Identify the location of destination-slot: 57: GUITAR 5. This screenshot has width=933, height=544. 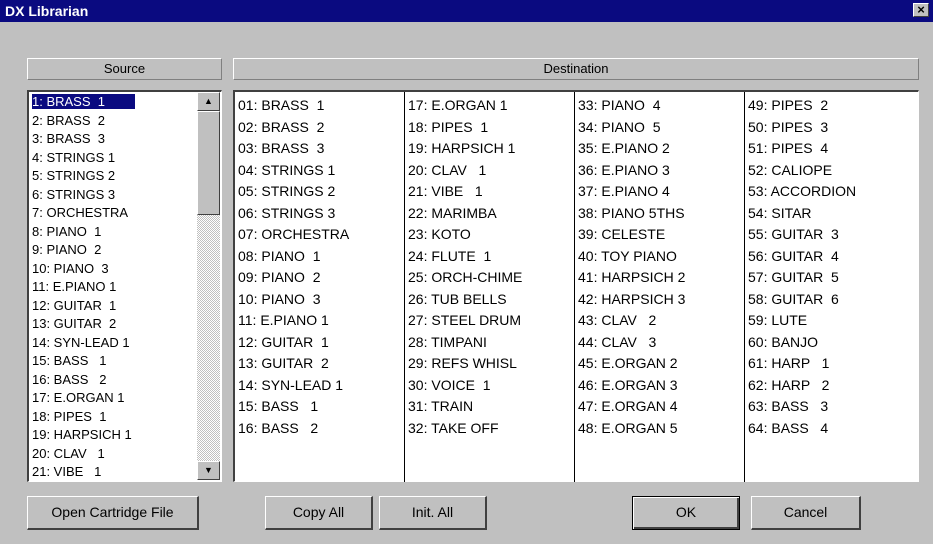
(793, 277).